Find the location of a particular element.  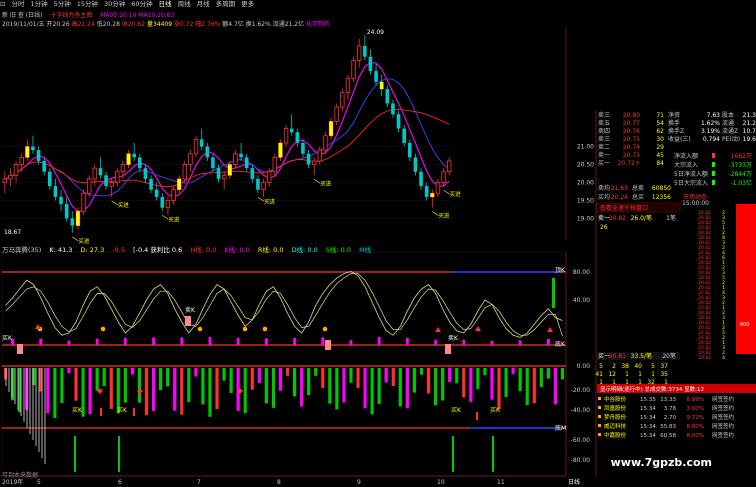

app-icon: ⊡ is located at coordinates (3, 4).